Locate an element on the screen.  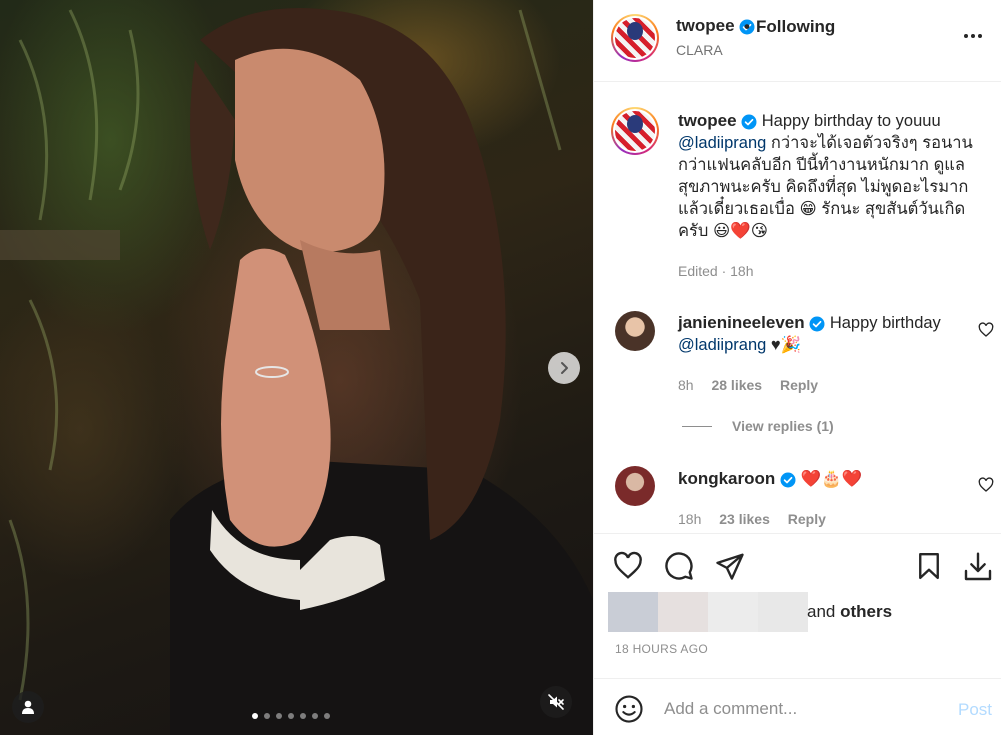
tagged-users-button is located at coordinates (28, 707).